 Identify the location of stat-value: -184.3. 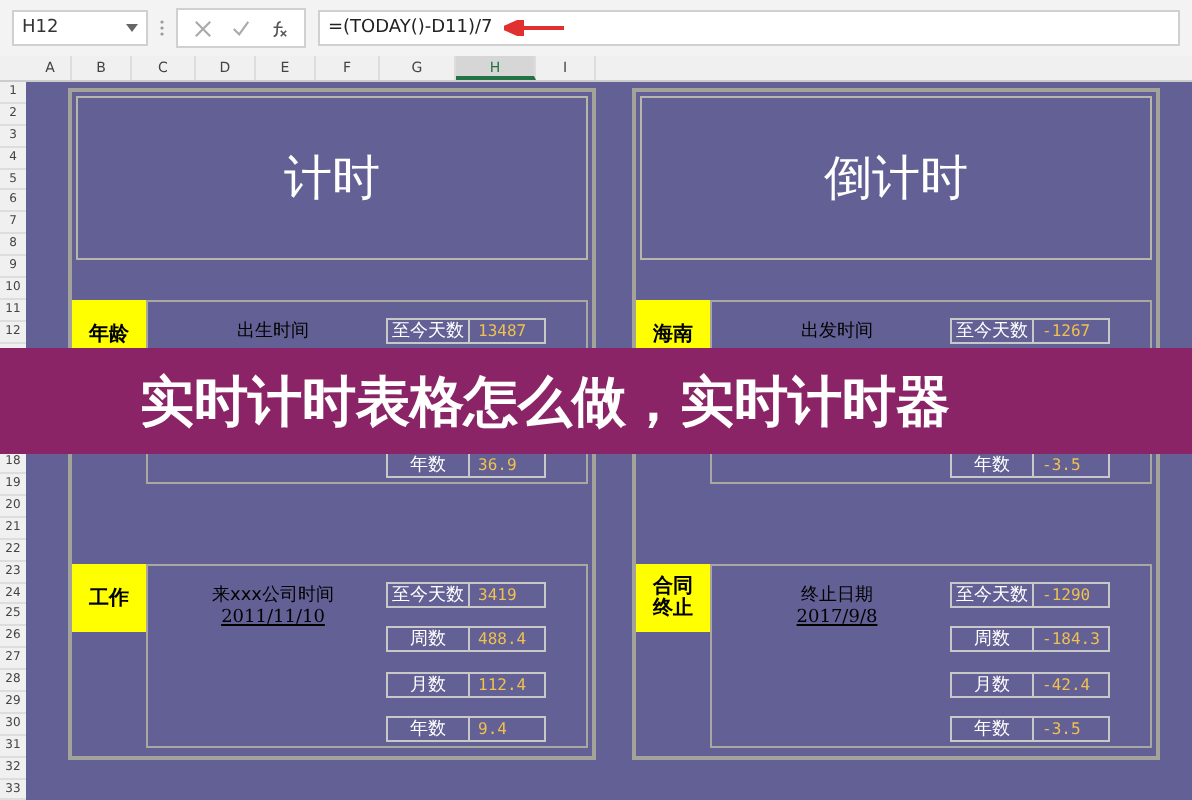
(1072, 639).